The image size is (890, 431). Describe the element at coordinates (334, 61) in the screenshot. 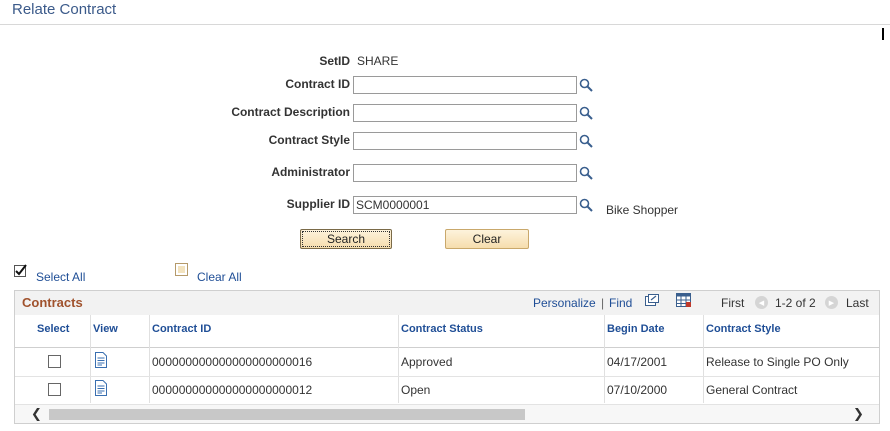

I see `setid-label: SetID` at that location.